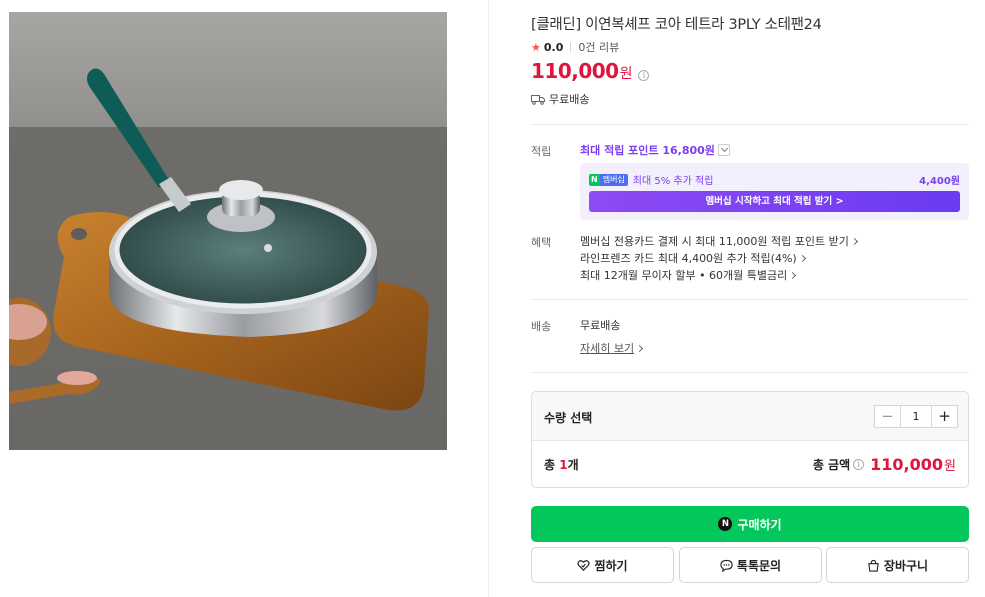 This screenshot has width=985, height=597. I want to click on shipping-badge: 무료배송, so click(560, 99).